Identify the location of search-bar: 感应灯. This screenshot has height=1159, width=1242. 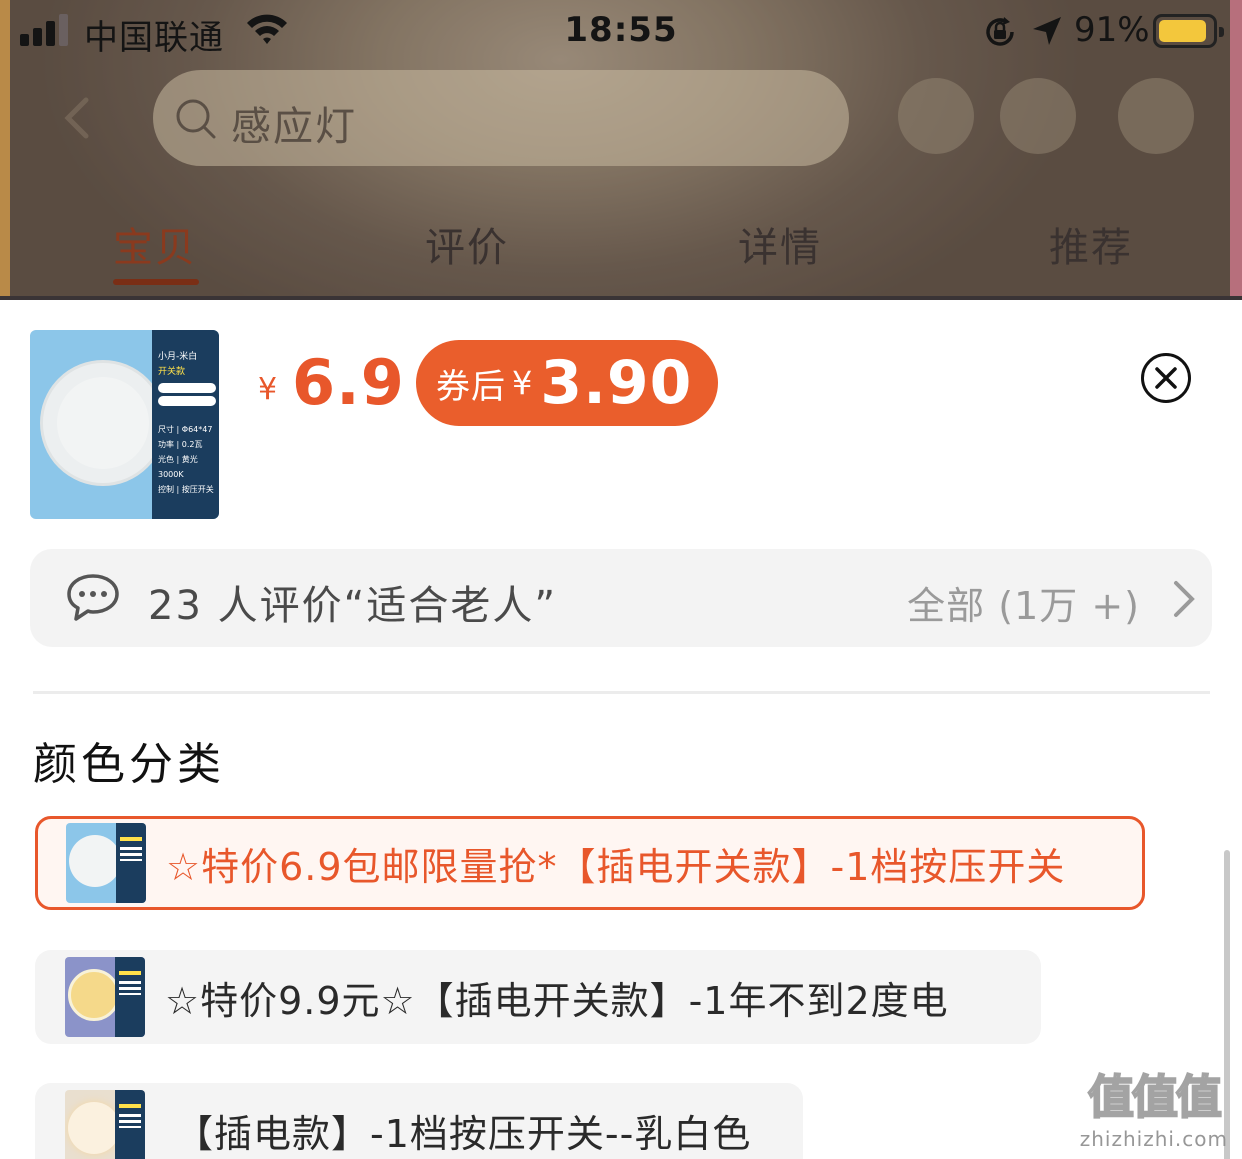
(501, 118).